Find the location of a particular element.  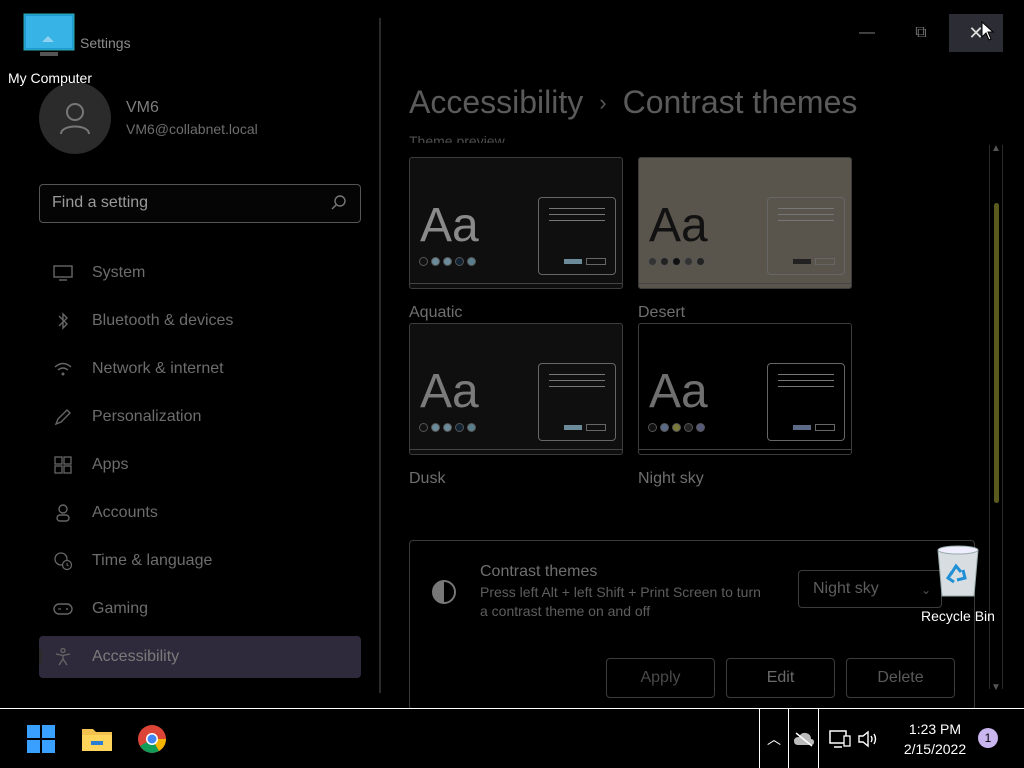

theme-card-night-sky: Aa is located at coordinates (745, 389).